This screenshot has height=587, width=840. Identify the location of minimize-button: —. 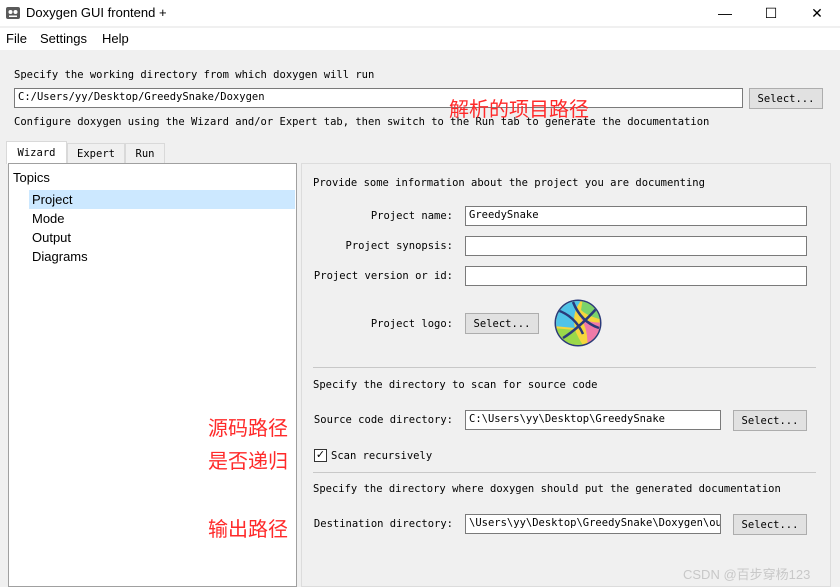
(725, 13).